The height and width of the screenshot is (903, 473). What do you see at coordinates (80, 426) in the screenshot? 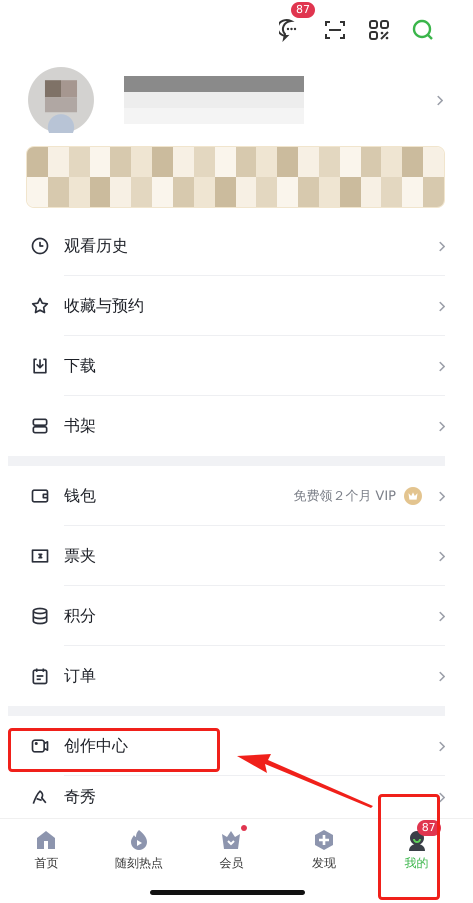
I see `menu-label: 书架` at bounding box center [80, 426].